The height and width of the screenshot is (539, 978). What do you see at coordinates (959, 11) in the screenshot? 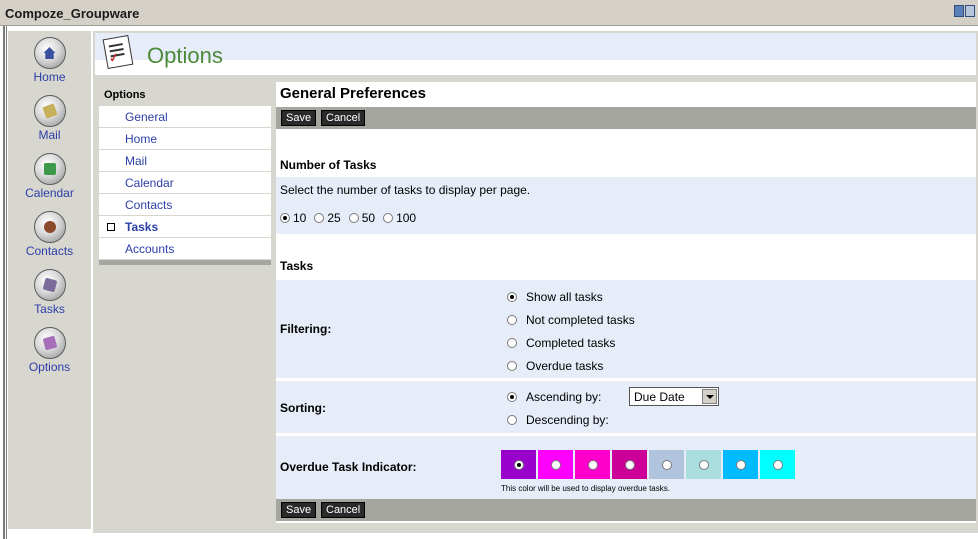
I see `restore-window-icon` at bounding box center [959, 11].